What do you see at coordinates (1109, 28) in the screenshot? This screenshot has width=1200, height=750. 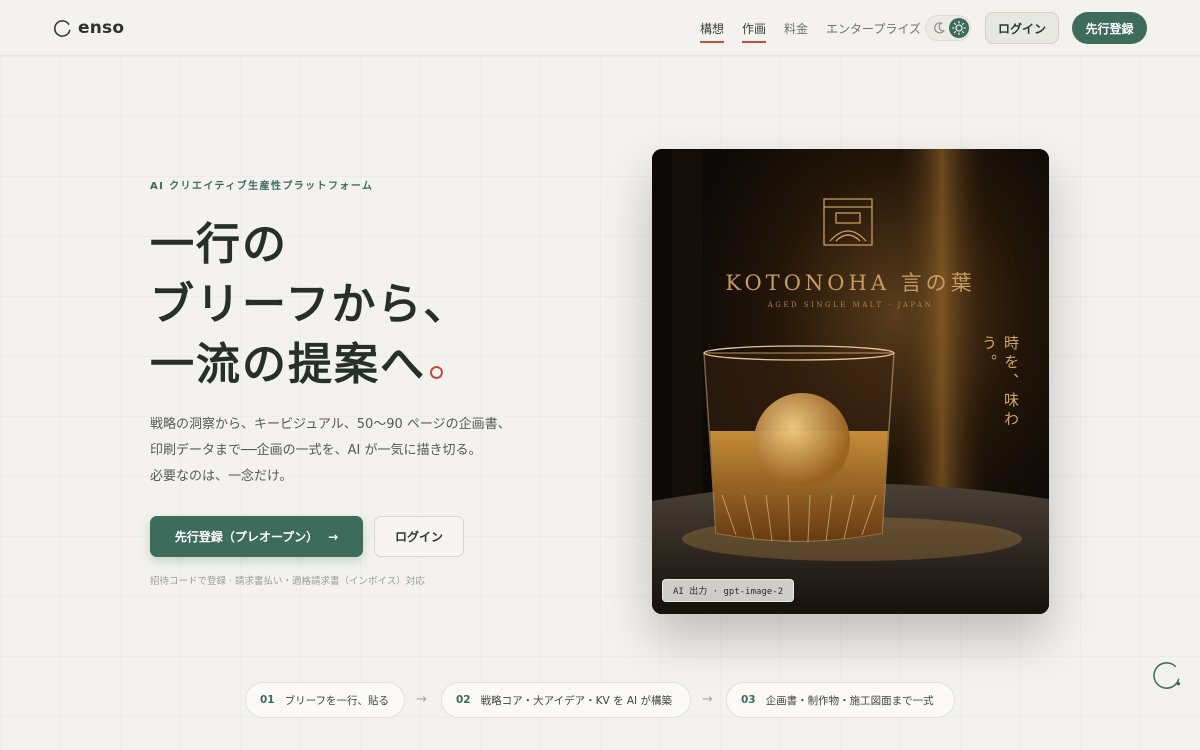 I see `header-signup-button: 先行登録` at bounding box center [1109, 28].